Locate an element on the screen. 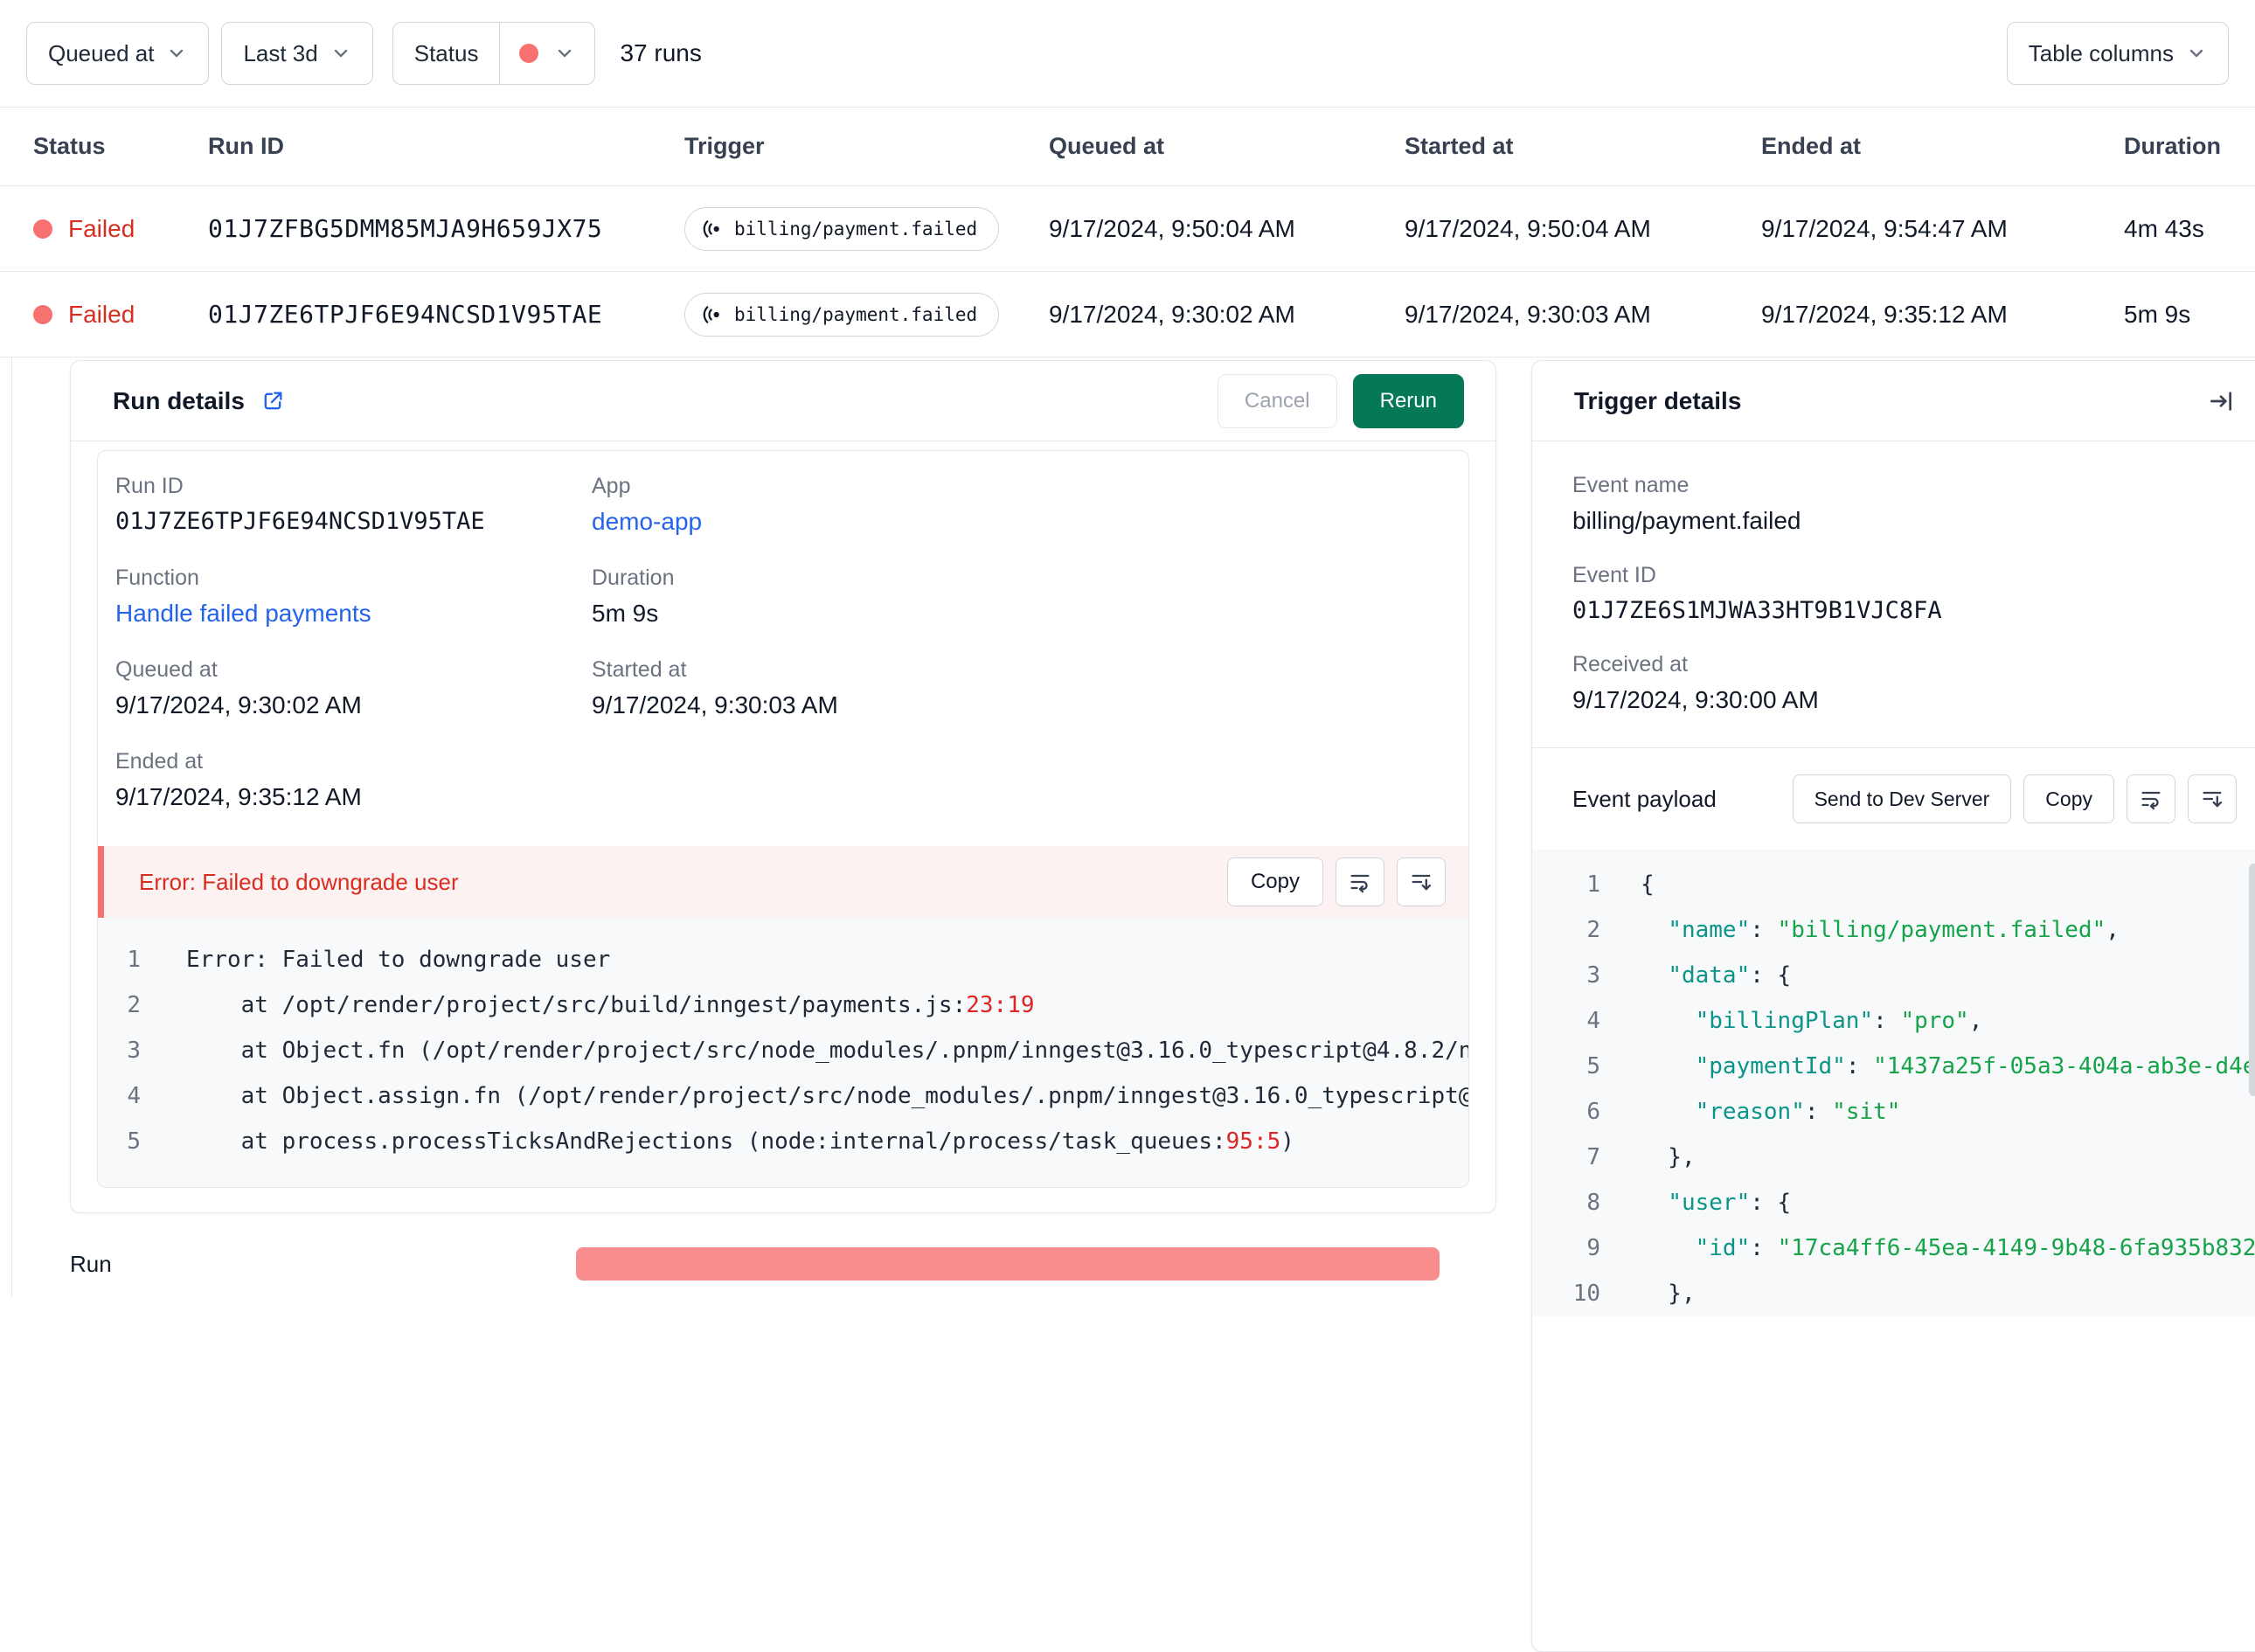 The width and height of the screenshot is (2255, 1652). duration-cell: 5m 9s is located at coordinates (2157, 314).